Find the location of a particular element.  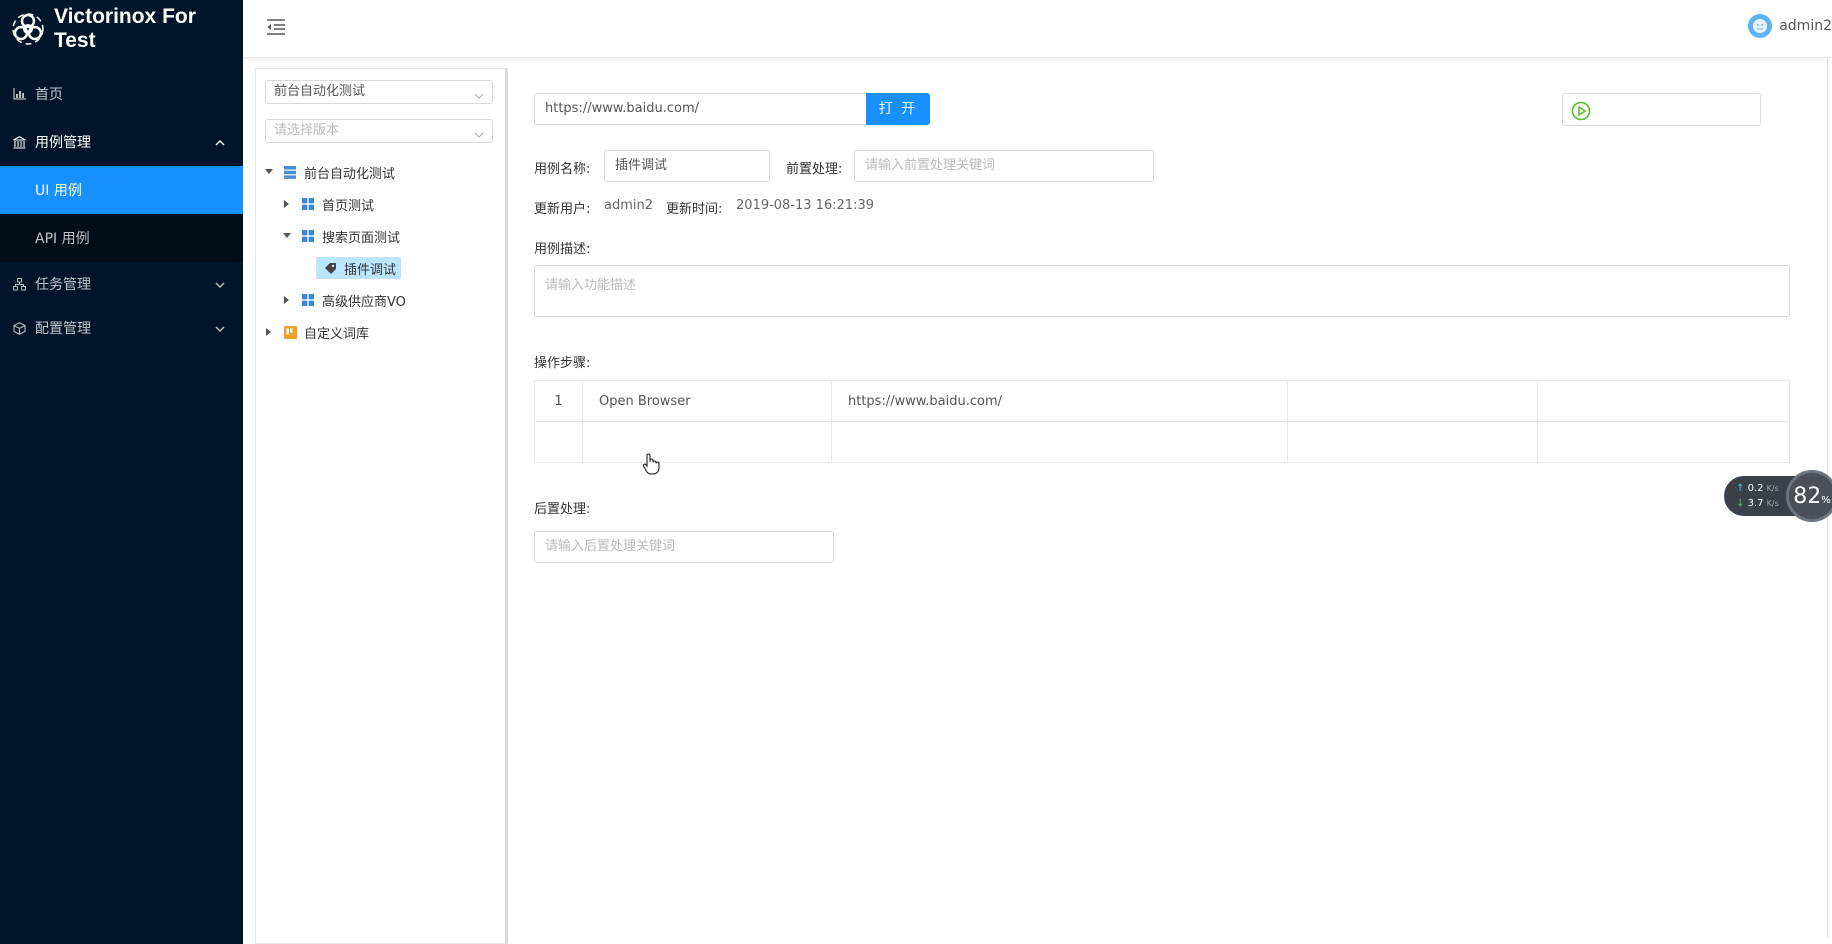

upload-arrow-icon: ↑ is located at coordinates (1740, 488).